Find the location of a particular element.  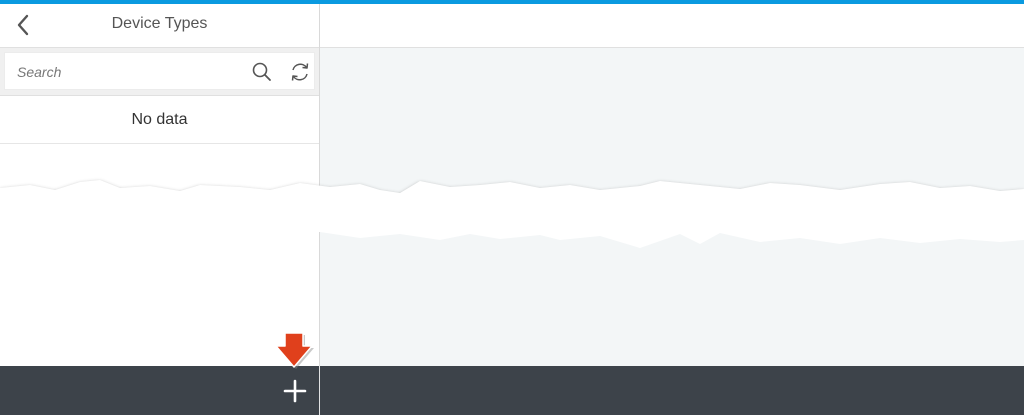

page-title: Device Types is located at coordinates (159, 23).